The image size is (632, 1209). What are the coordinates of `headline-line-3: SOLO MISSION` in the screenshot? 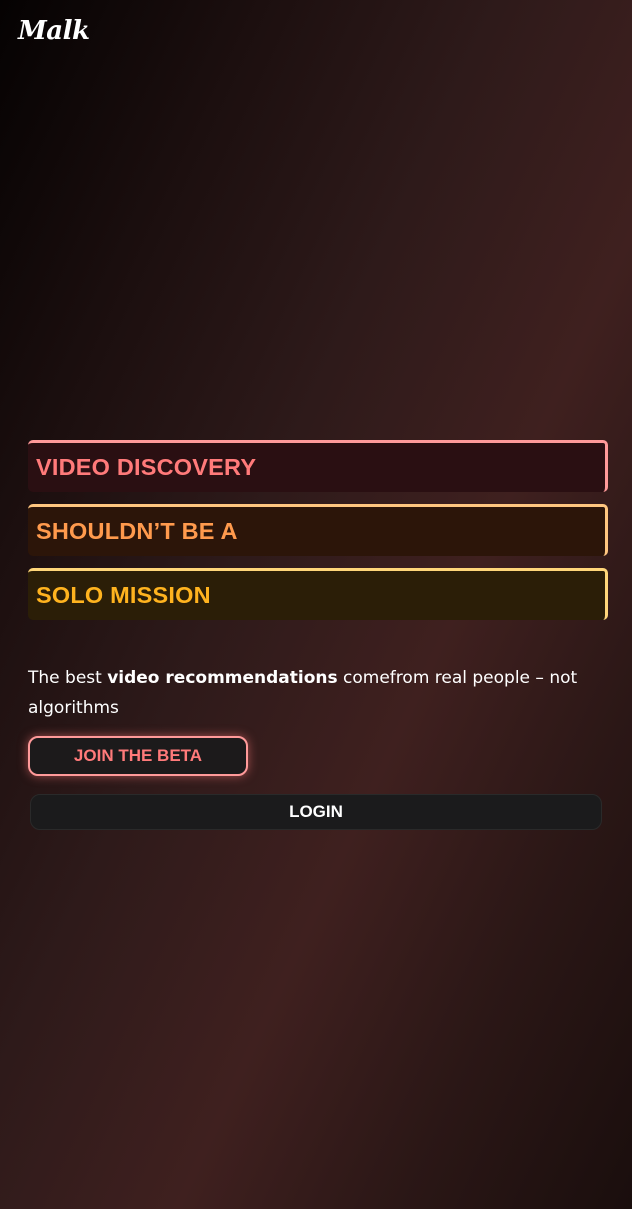 It's located at (318, 594).